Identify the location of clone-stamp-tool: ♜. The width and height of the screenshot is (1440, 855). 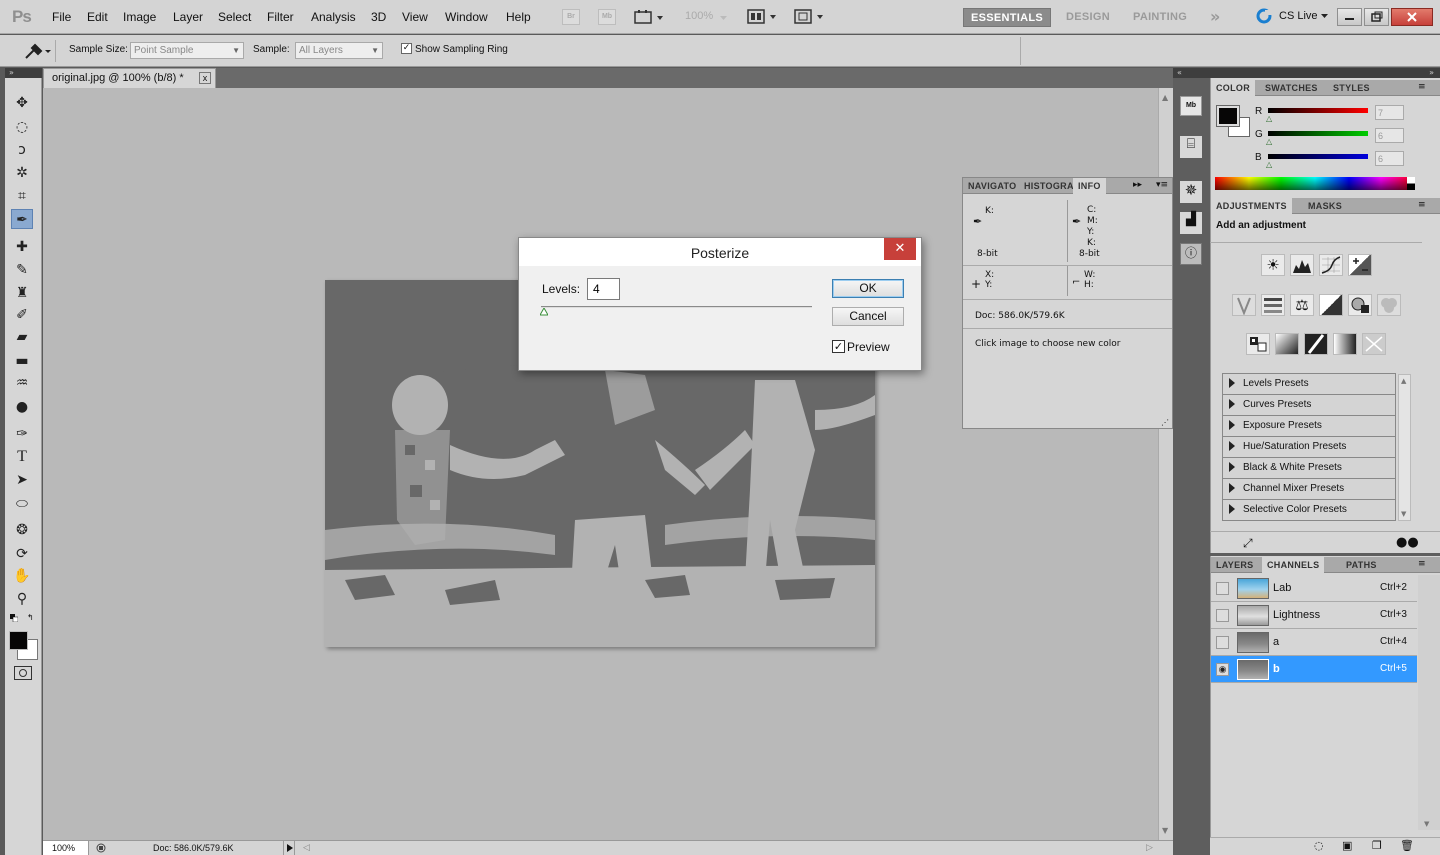
(22, 293).